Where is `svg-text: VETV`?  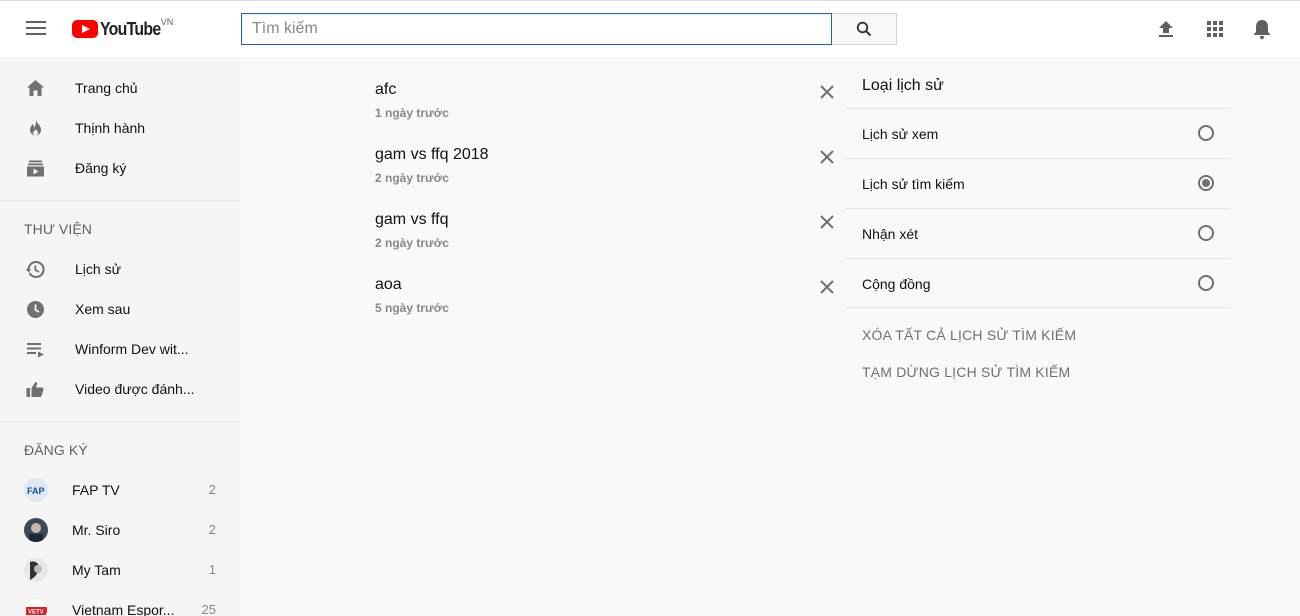
svg-text: VETV is located at coordinates (36, 613).